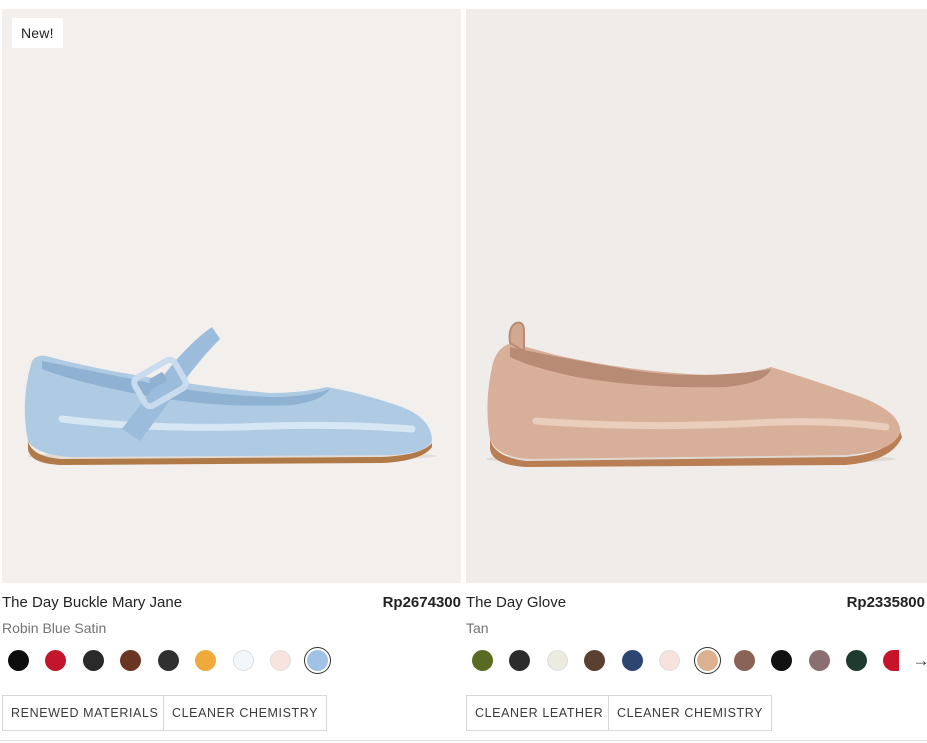 This screenshot has width=927, height=743. I want to click on swatch-robin-blue, so click(317, 660).